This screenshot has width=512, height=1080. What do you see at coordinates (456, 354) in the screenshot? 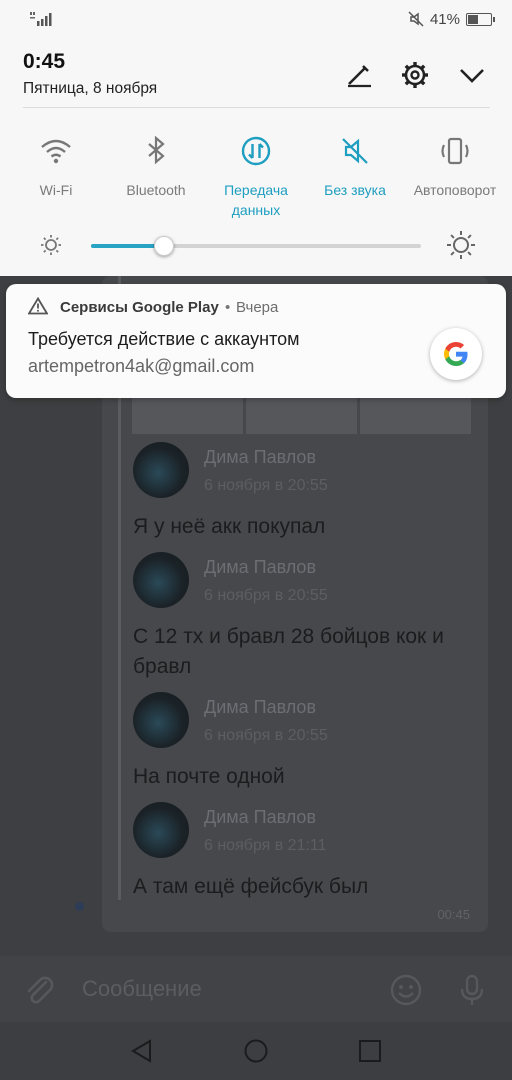
I see `google-logo-icon` at bounding box center [456, 354].